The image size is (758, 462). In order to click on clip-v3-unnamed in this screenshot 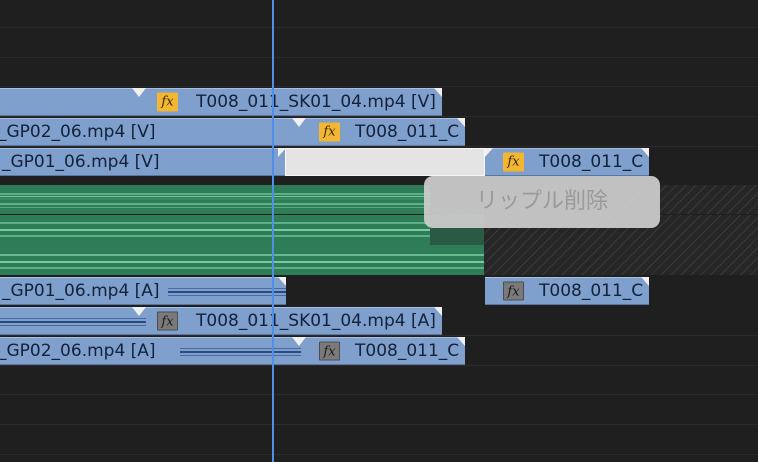, I will do `click(73, 102)`.